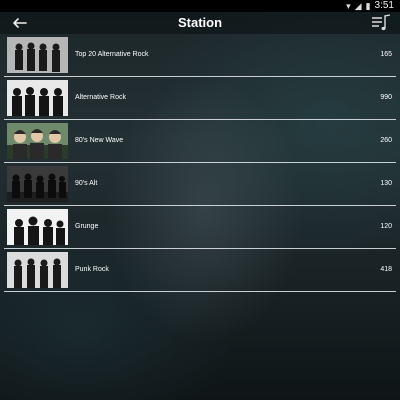 This screenshot has height=400, width=400. I want to click on station-name: 90's Alt, so click(86, 183).